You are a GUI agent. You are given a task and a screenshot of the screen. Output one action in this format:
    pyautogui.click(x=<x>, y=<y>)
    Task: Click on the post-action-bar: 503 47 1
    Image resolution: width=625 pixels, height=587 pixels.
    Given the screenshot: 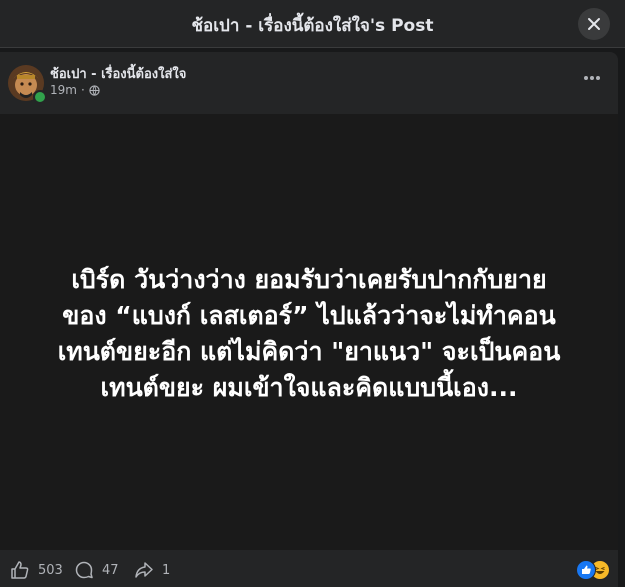 What is the action you would take?
    pyautogui.click(x=309, y=568)
    